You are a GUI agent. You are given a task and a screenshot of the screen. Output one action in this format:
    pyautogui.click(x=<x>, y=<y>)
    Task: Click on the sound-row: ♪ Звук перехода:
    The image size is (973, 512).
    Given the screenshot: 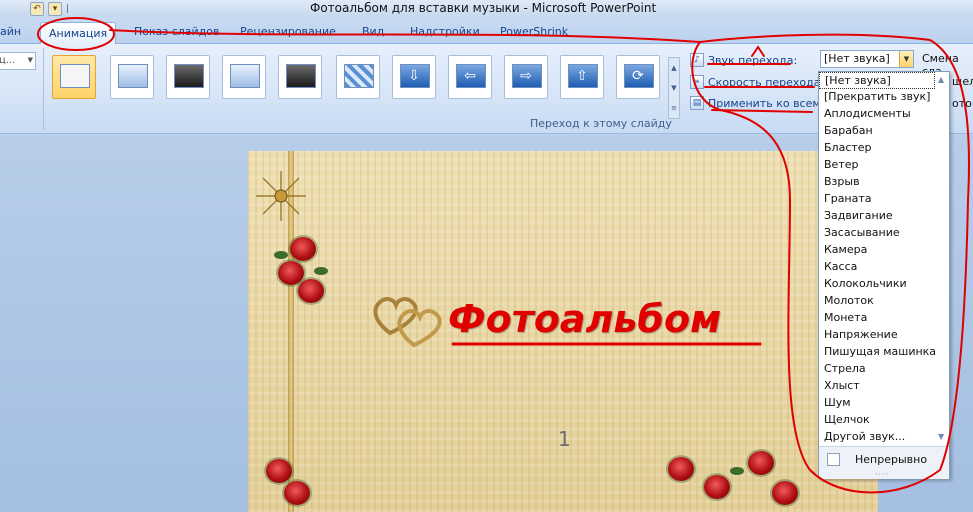 What is the action you would take?
    pyautogui.click(x=743, y=60)
    